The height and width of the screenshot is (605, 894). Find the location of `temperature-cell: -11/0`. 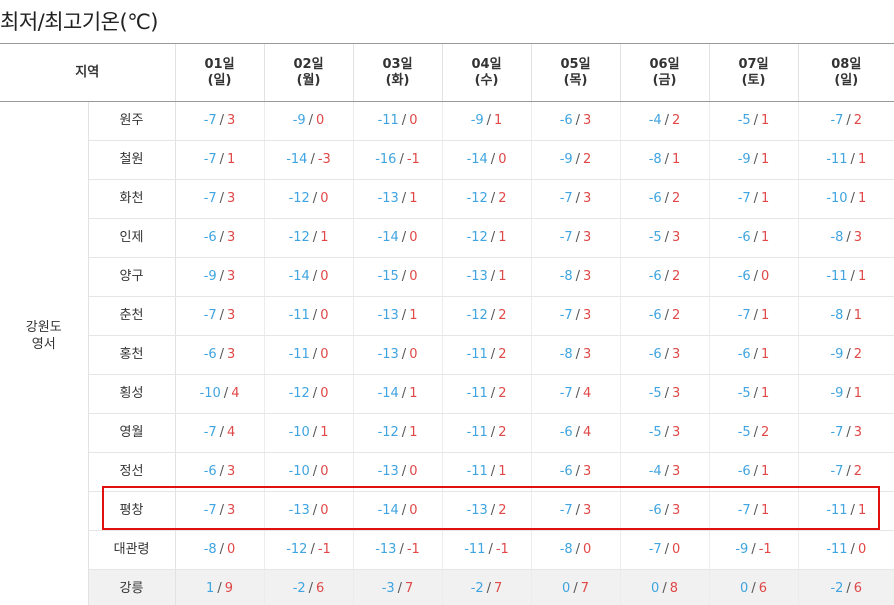

temperature-cell: -11/0 is located at coordinates (308, 355).